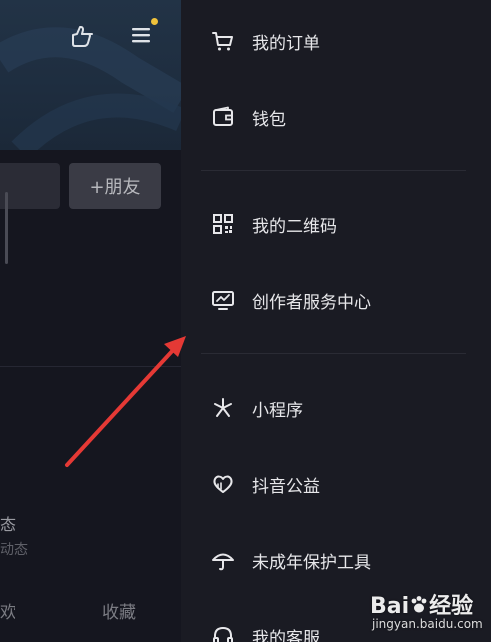 This screenshot has height=642, width=491. I want to click on pointing-hand-icon, so click(82, 36).